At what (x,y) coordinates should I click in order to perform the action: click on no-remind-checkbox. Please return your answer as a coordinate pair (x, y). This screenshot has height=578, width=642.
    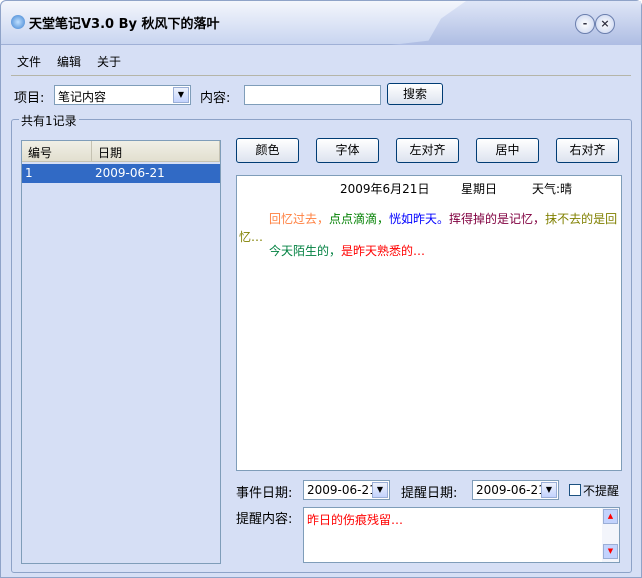
    Looking at the image, I should click on (575, 490).